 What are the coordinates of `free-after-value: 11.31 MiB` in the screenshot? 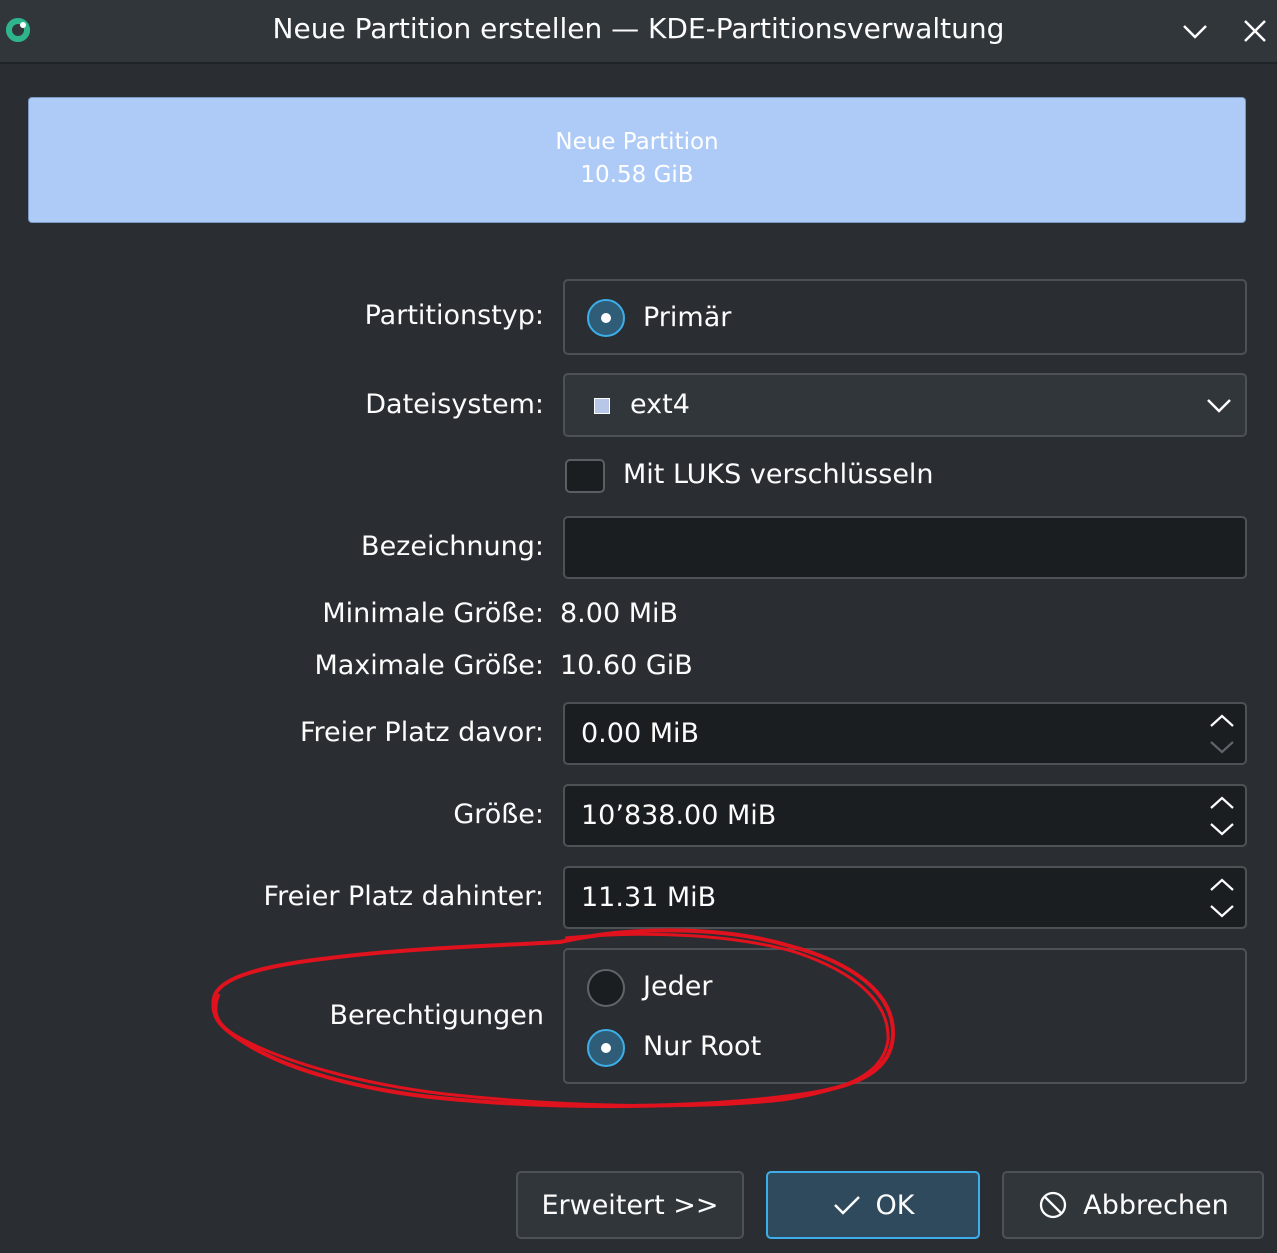 It's located at (649, 897).